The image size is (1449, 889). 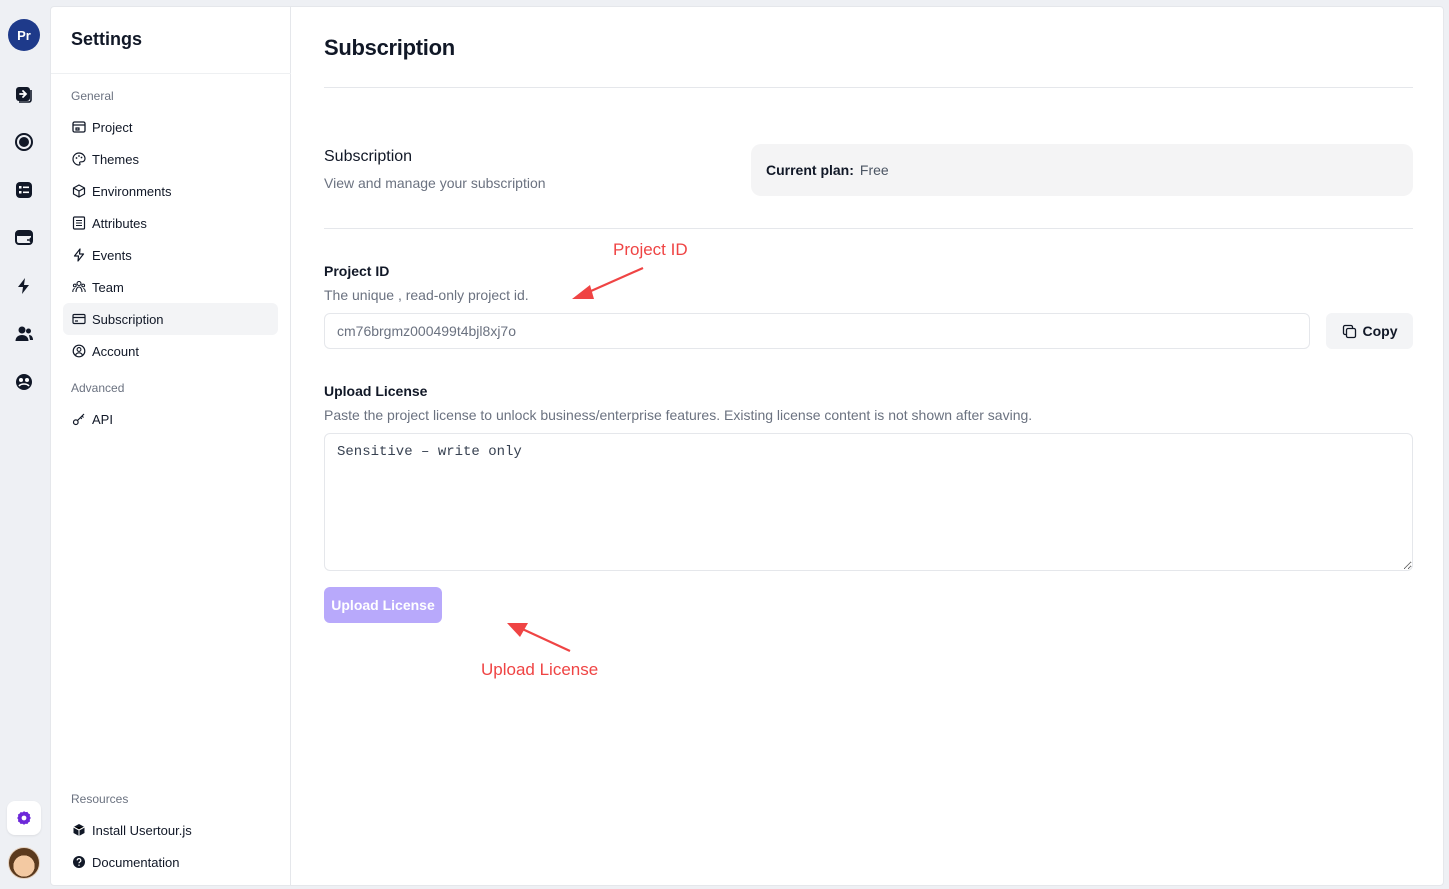 I want to click on icon-rail: Pr, so click(x=24, y=444).